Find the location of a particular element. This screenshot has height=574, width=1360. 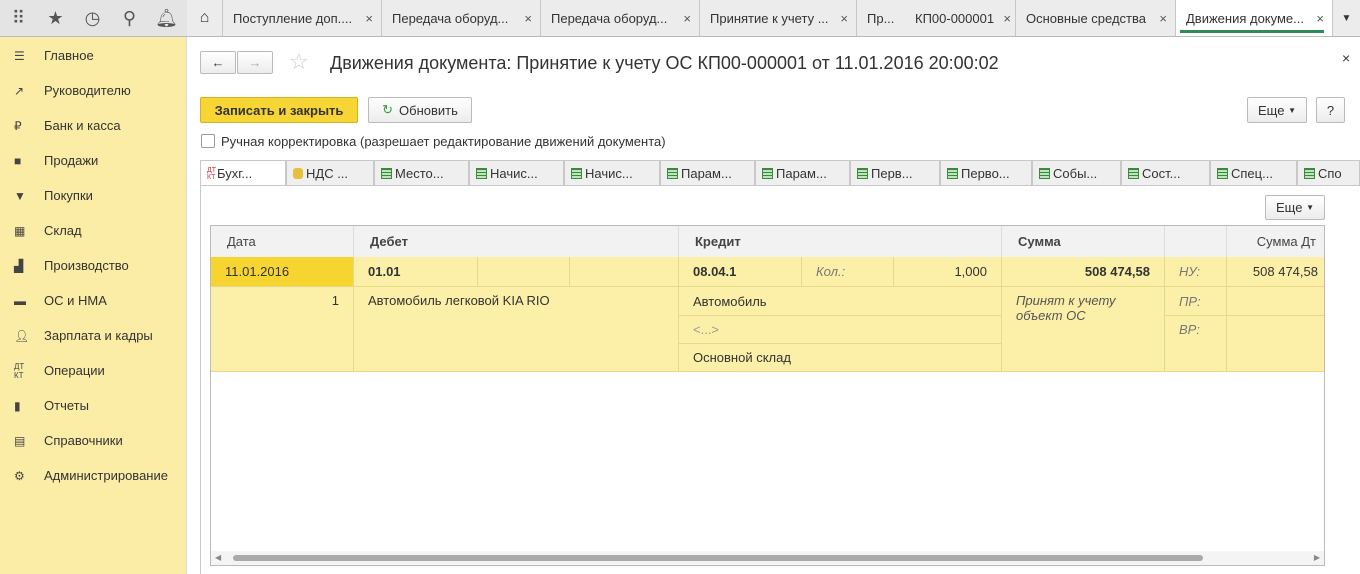

sidebar-item-production: ▟ Производство is located at coordinates (93, 265).